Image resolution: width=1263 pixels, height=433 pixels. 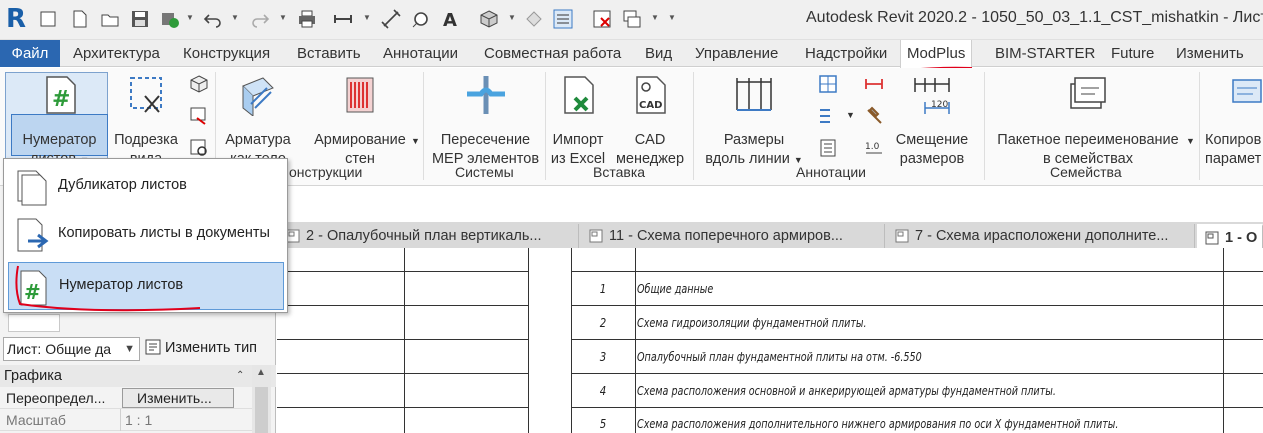 What do you see at coordinates (240, 376) in the screenshot?
I see `collapse-icon: ⌃` at bounding box center [240, 376].